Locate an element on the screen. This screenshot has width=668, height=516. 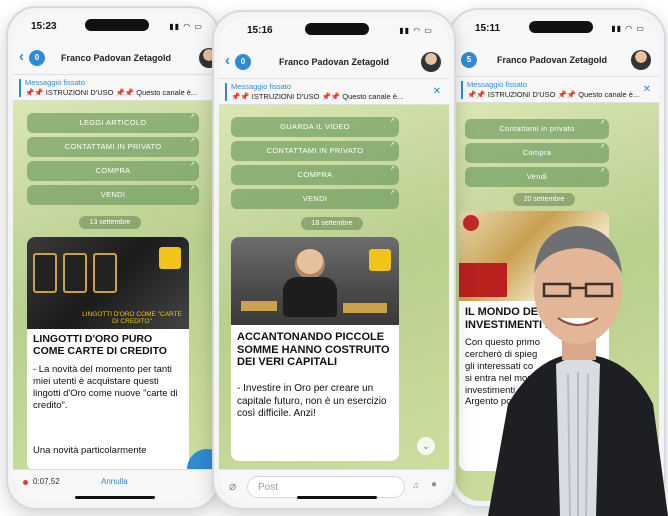
recording-dot-icon is located at coordinates (25, 482).